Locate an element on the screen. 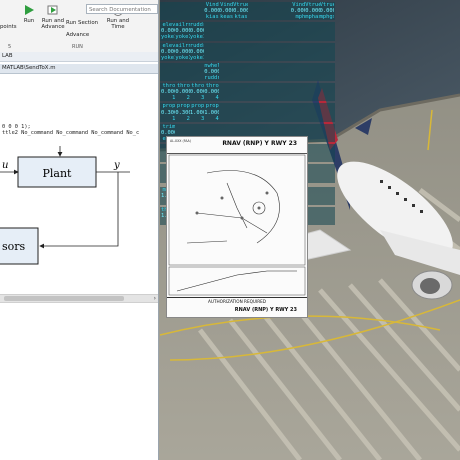  advance-button: Advance is located at coordinates (83, 35).